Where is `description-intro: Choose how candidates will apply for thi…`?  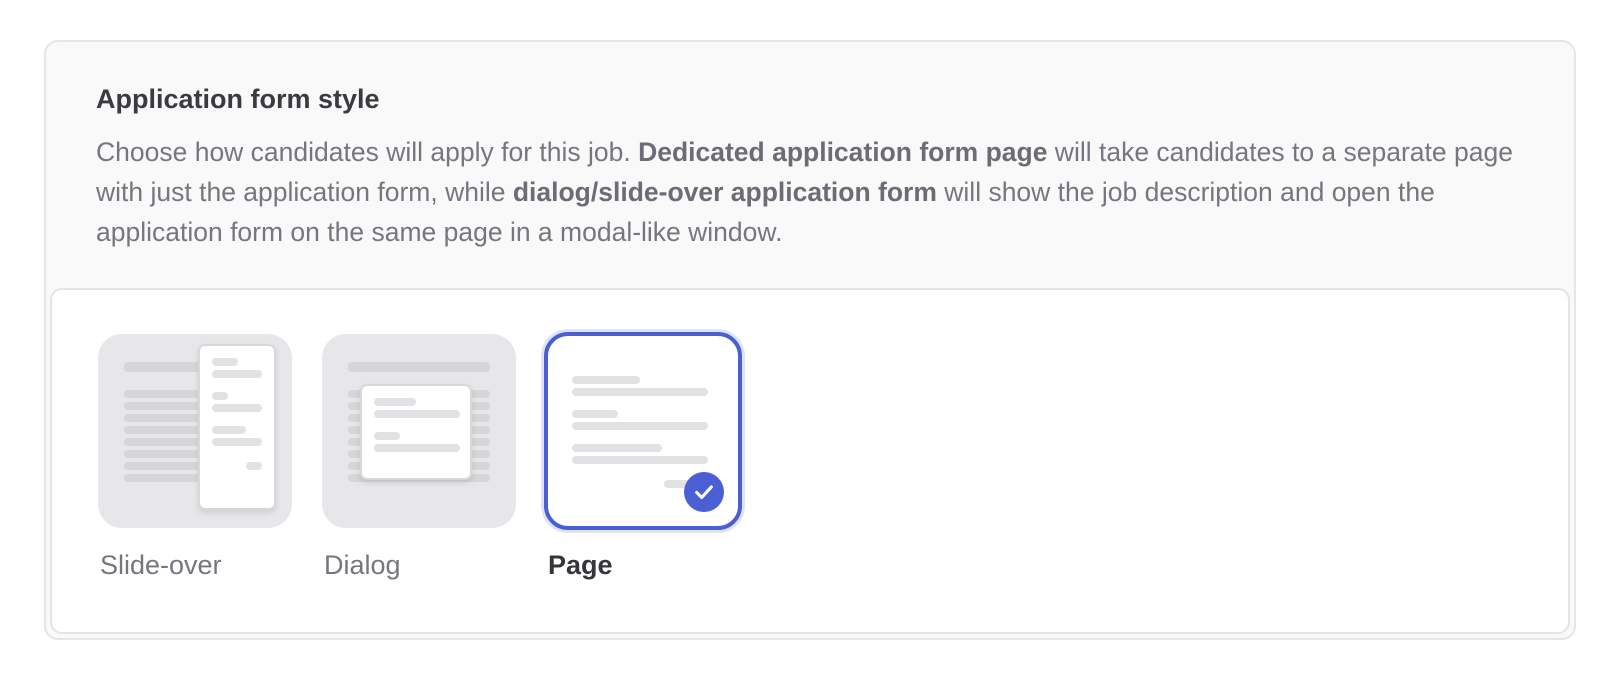
description-intro: Choose how candidates will apply for thi… is located at coordinates (367, 152).